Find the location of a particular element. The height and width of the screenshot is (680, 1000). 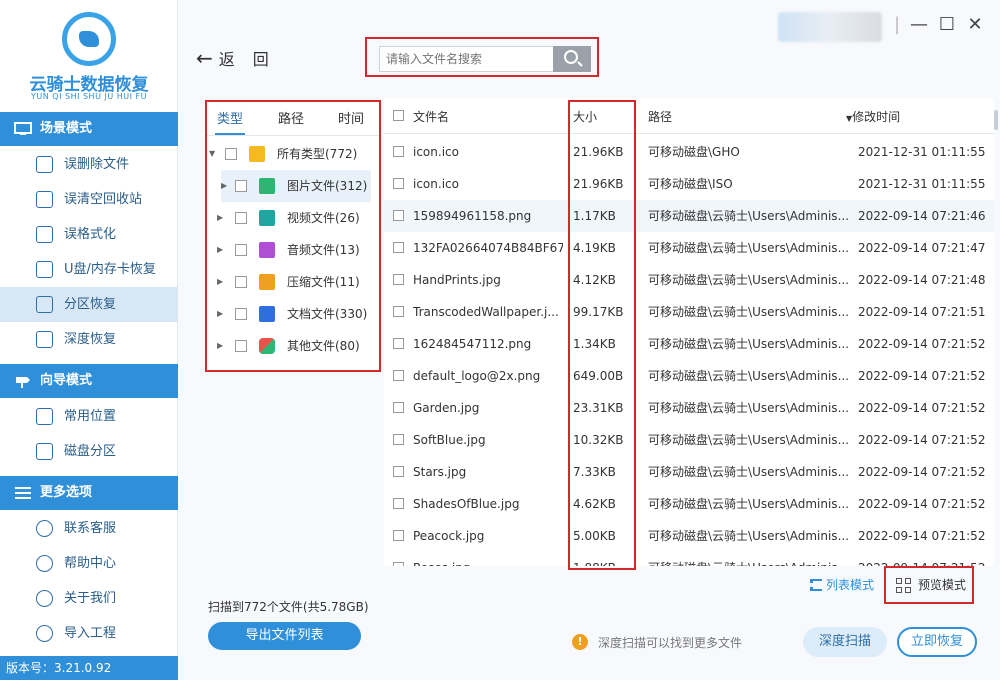

sidebar-item-partition-recovery: 分区恢复 is located at coordinates (89, 304).